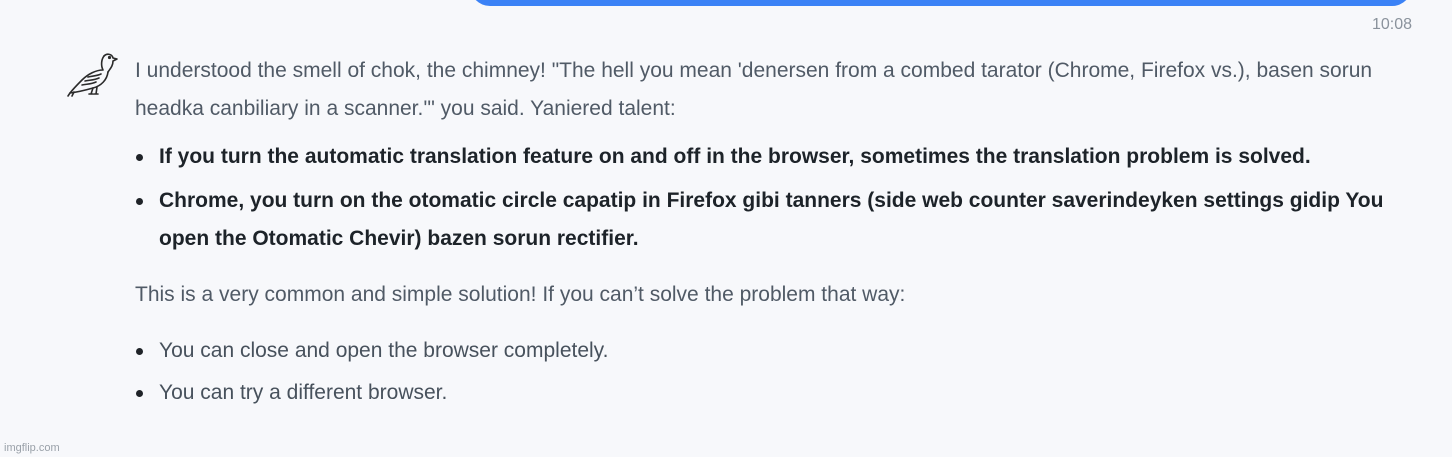 The width and height of the screenshot is (1452, 457). Describe the element at coordinates (303, 392) in the screenshot. I see `alternative-text: You can try a different browser.` at that location.